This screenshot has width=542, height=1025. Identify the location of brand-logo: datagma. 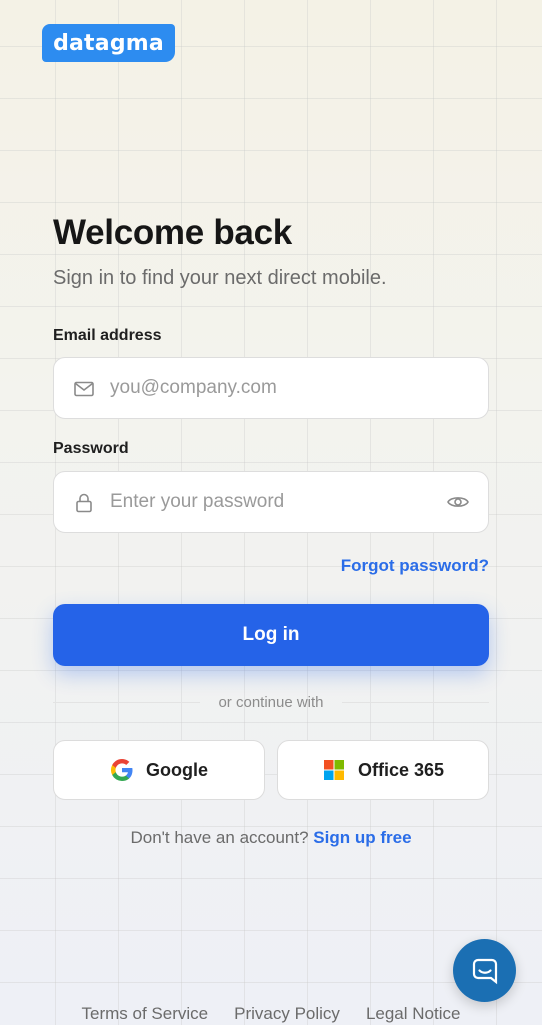
(108, 43).